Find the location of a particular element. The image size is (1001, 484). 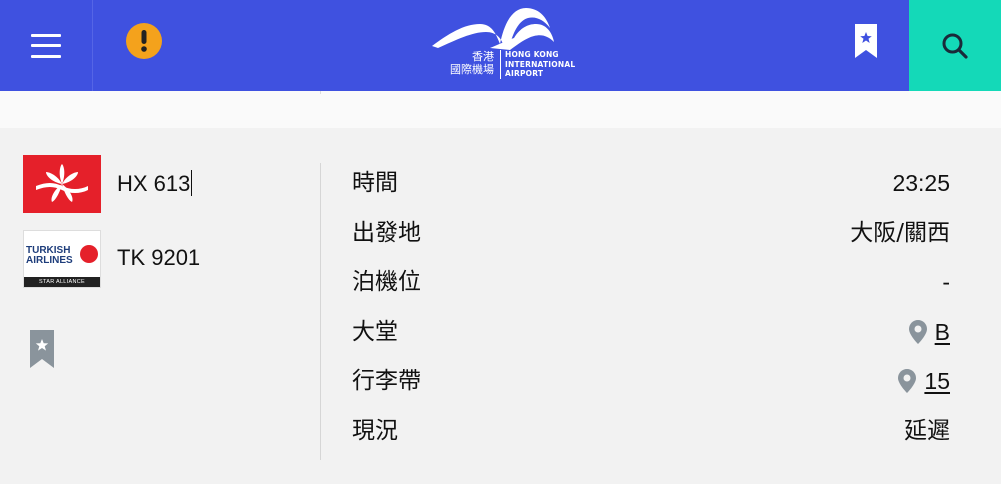

hong-kong-airlines-logo is located at coordinates (62, 184).